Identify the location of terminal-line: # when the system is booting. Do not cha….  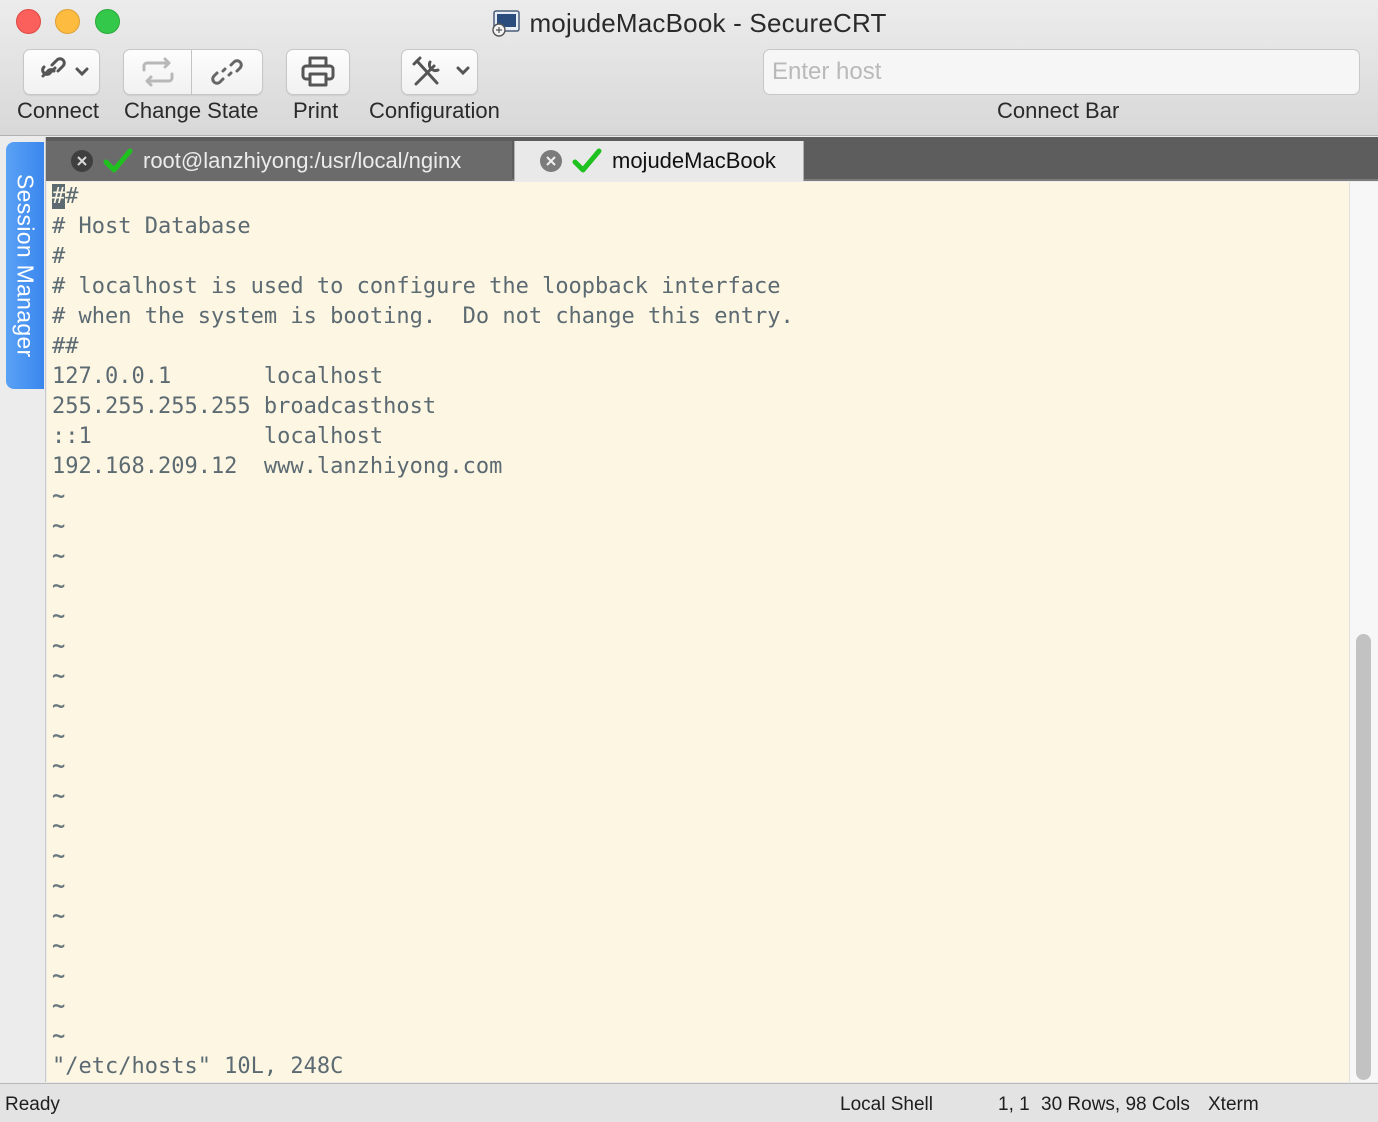
(423, 316).